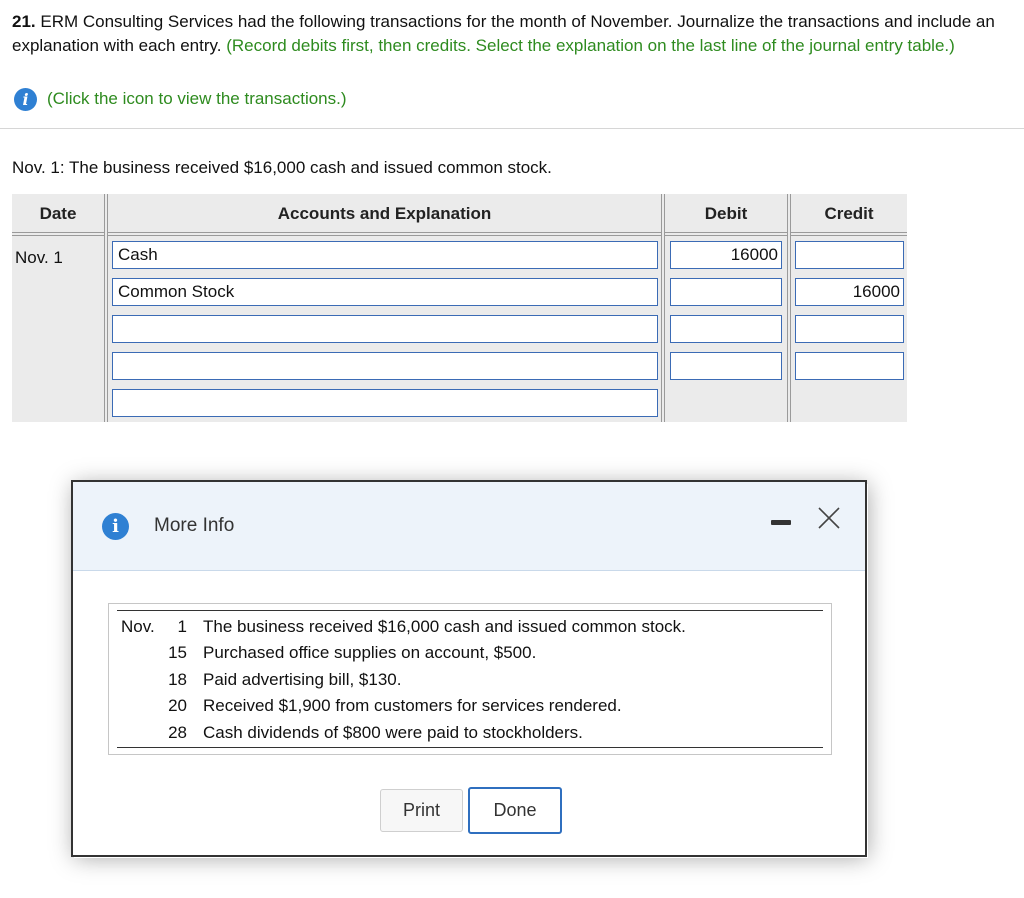  What do you see at coordinates (515, 810) in the screenshot?
I see `done-button: Done` at bounding box center [515, 810].